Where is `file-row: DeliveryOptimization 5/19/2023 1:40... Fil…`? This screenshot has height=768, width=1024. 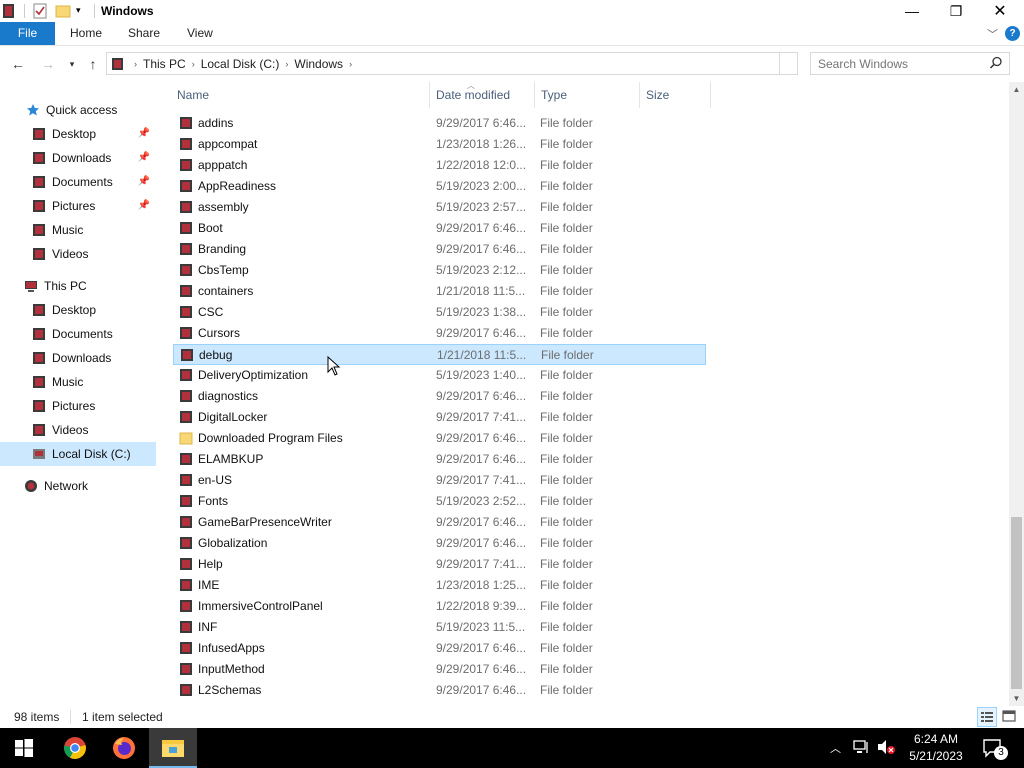
file-row: DeliveryOptimization 5/19/2023 1:40... Fil… is located at coordinates (439, 375).